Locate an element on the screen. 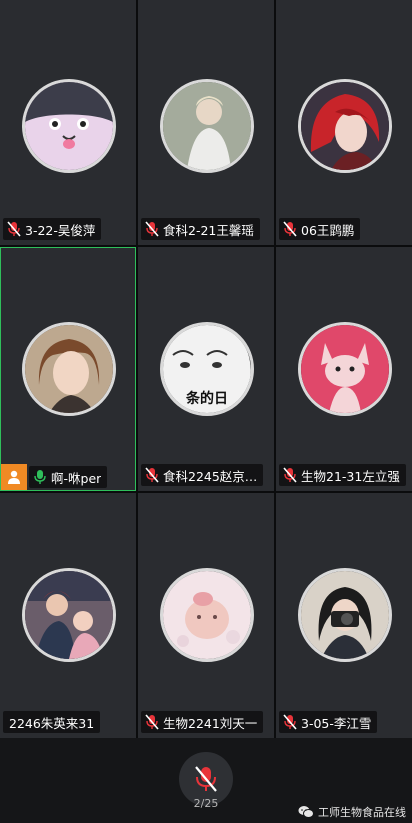 The width and height of the screenshot is (412, 823). participant-nameplate: 生物2241刘天一 is located at coordinates (202, 722).